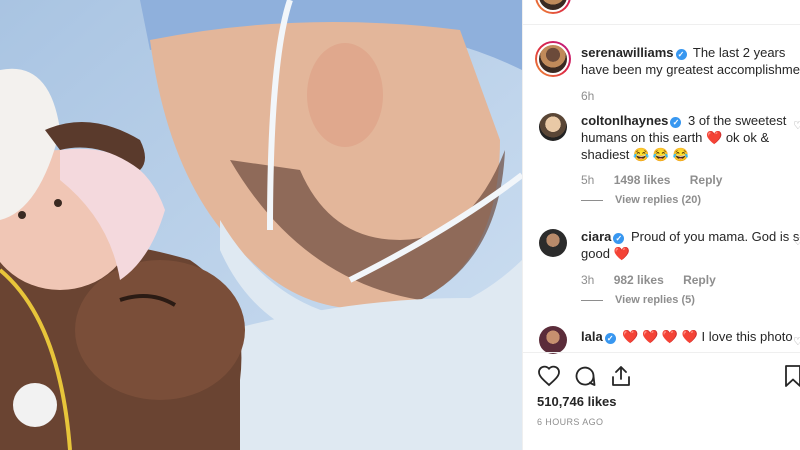  What do you see at coordinates (588, 280) in the screenshot?
I see `comment-age: 3h` at bounding box center [588, 280].